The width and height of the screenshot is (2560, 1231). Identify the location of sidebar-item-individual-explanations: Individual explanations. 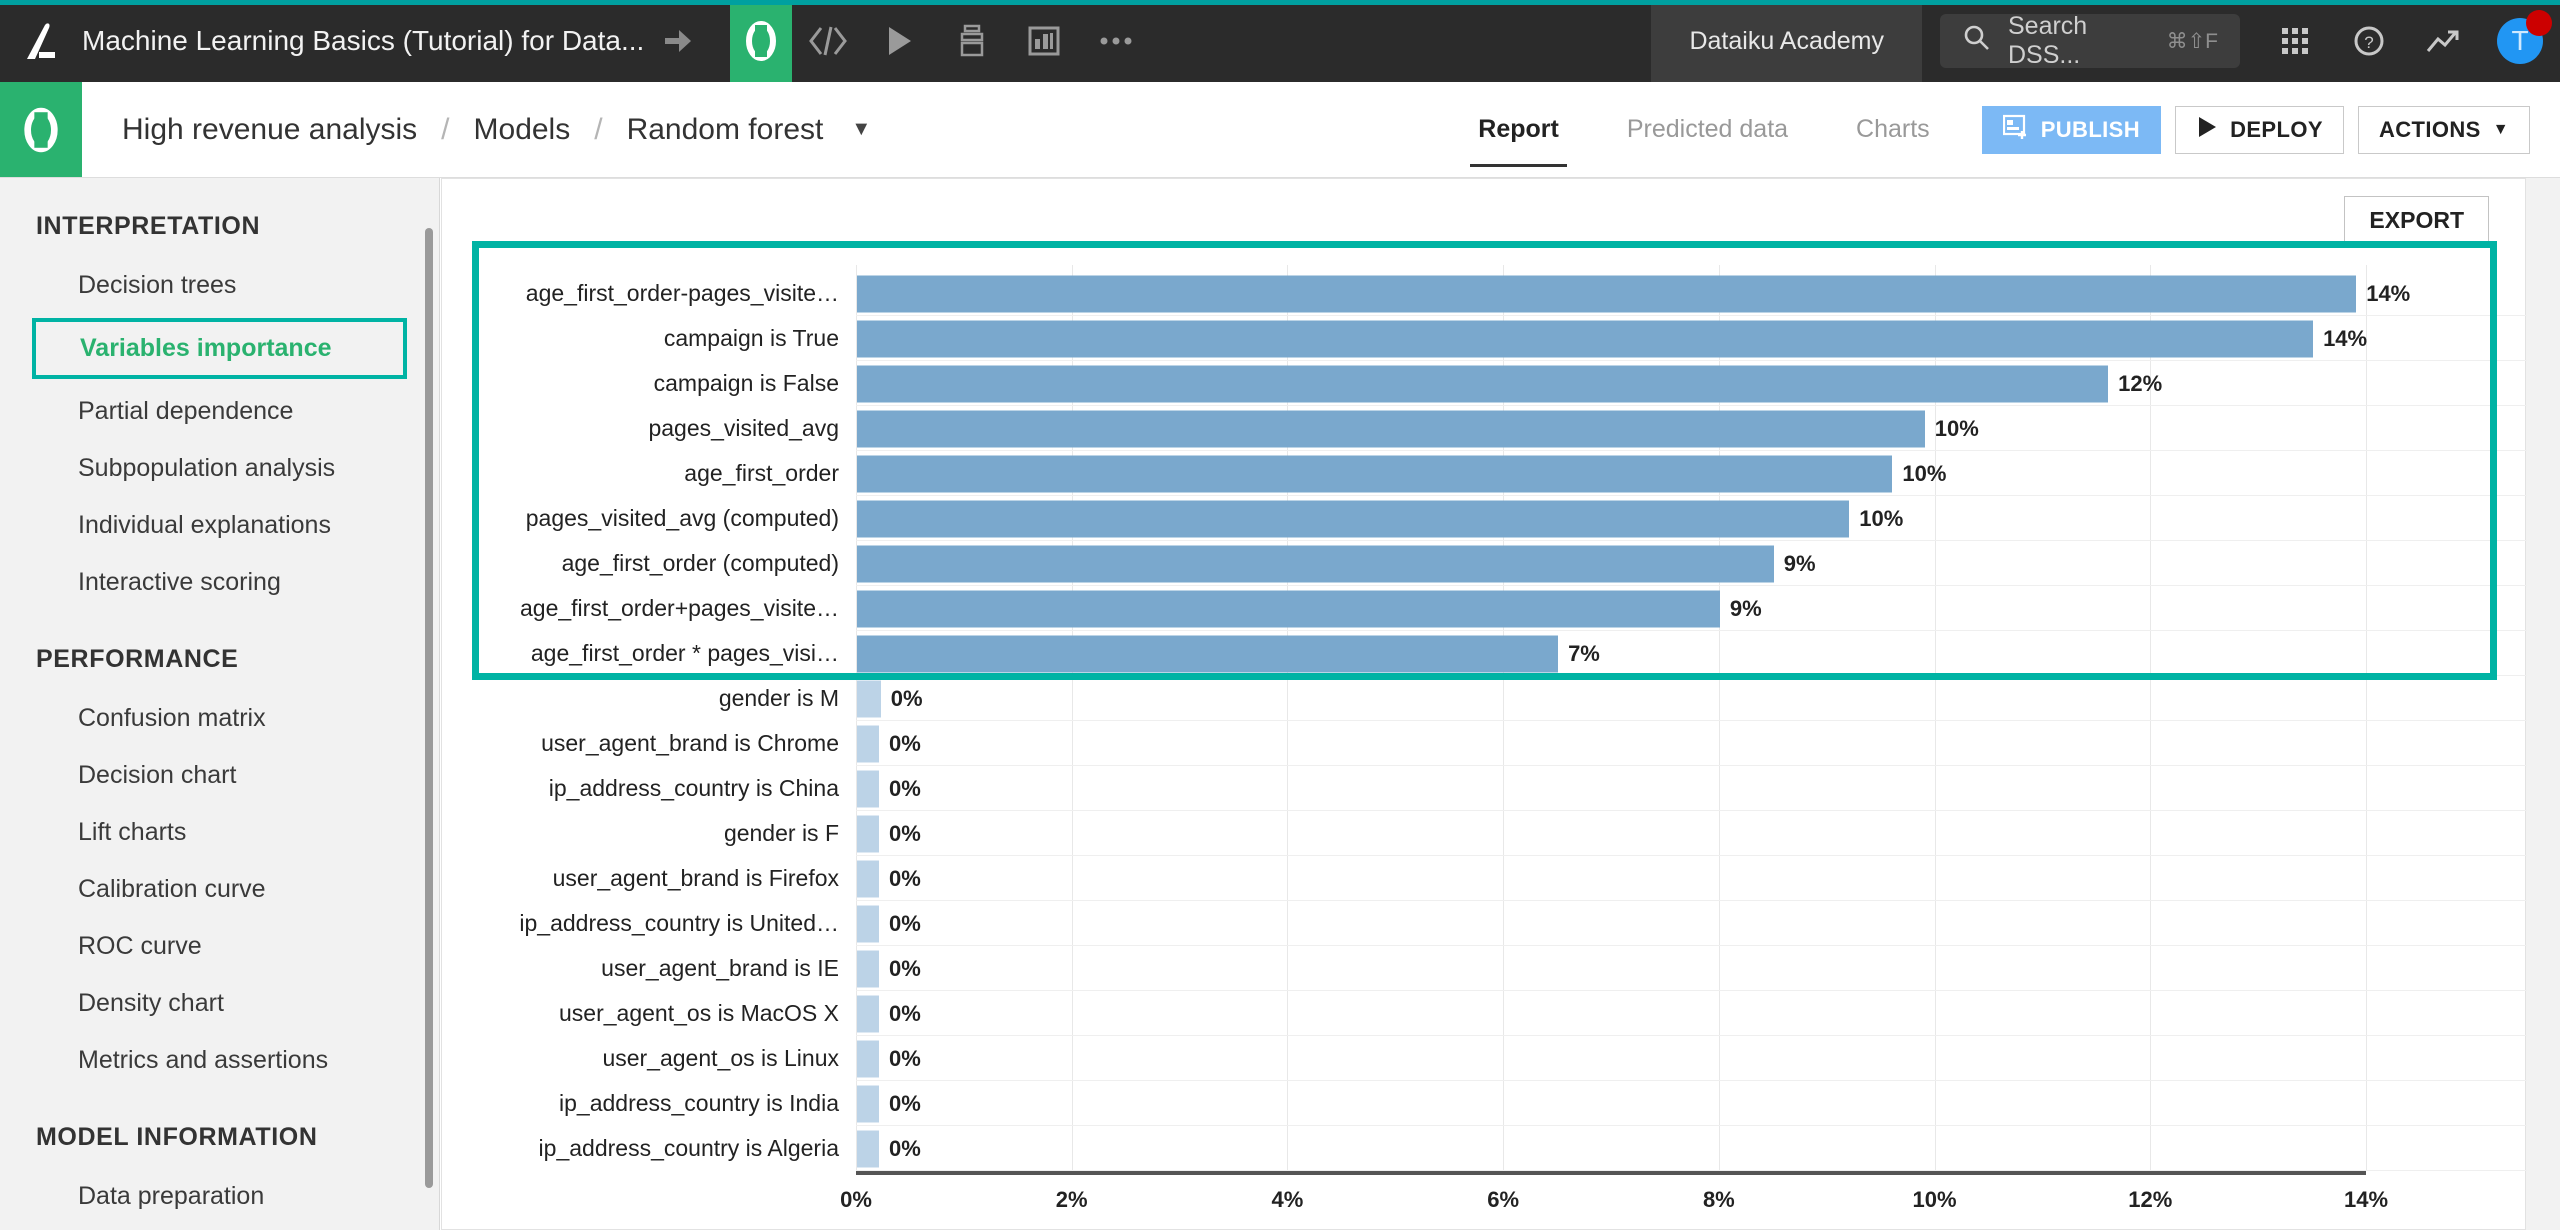
(219, 525).